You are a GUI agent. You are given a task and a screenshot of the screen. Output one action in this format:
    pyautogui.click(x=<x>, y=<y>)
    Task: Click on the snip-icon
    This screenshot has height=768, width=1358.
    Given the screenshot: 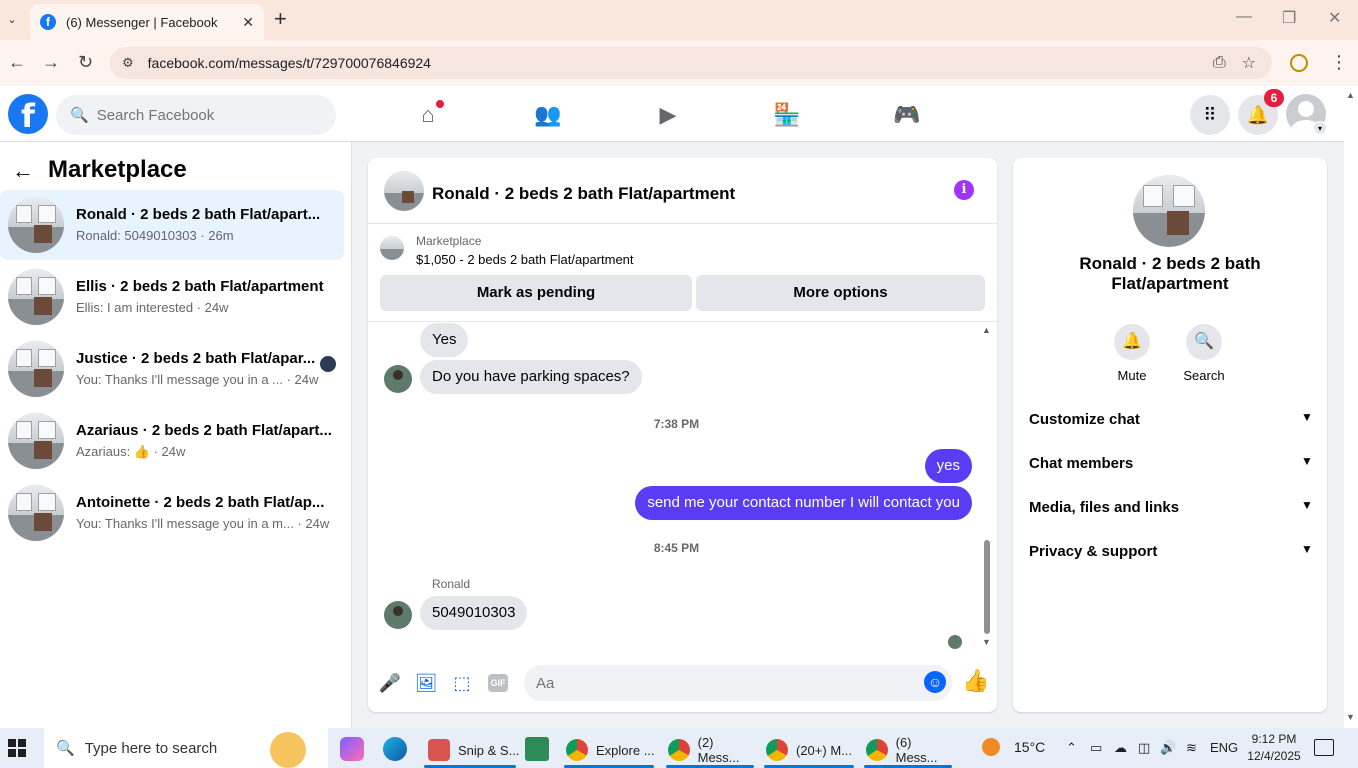 What is the action you would take?
    pyautogui.click(x=439, y=750)
    